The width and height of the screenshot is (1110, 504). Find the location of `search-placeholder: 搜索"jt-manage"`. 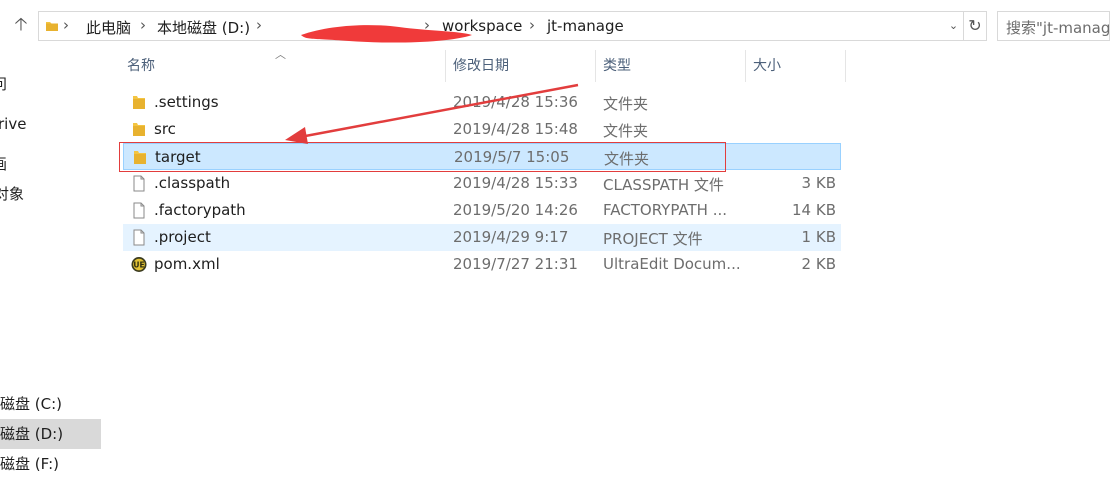

search-placeholder: 搜索"jt-manage" is located at coordinates (1058, 28).